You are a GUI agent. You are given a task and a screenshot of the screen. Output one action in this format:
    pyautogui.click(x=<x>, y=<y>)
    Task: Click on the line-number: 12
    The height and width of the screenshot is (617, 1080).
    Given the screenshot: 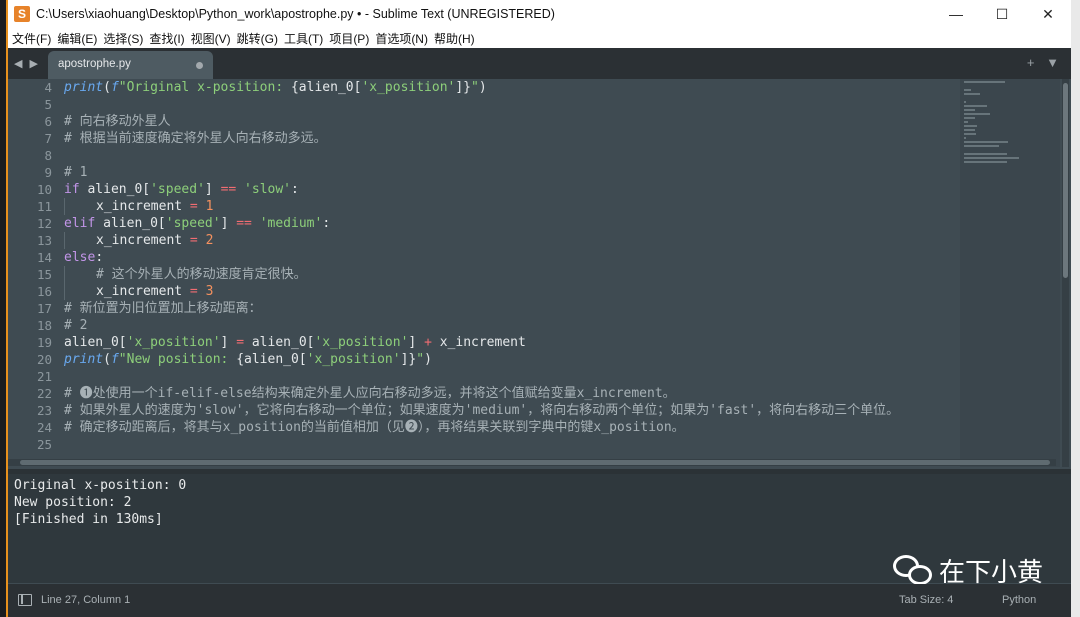 What is the action you would take?
    pyautogui.click(x=44, y=223)
    